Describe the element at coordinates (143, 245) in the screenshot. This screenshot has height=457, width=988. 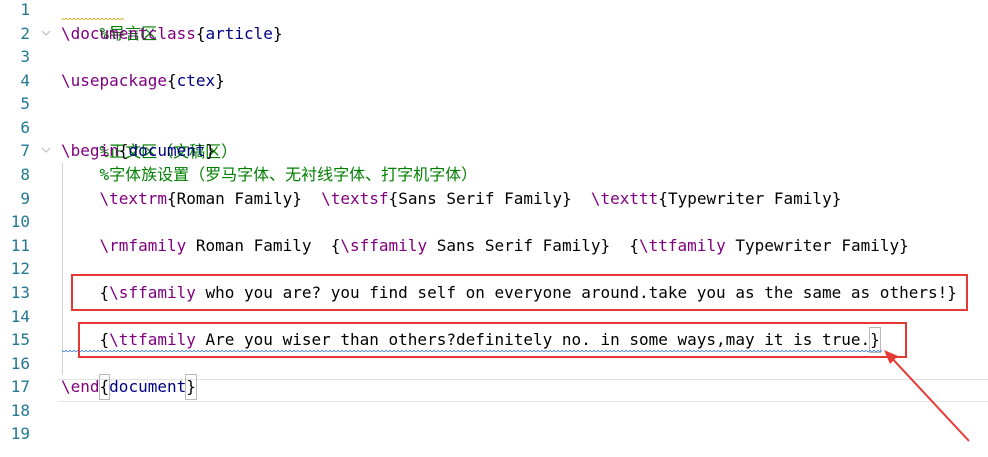
I see `latex-command: \rmfamily` at that location.